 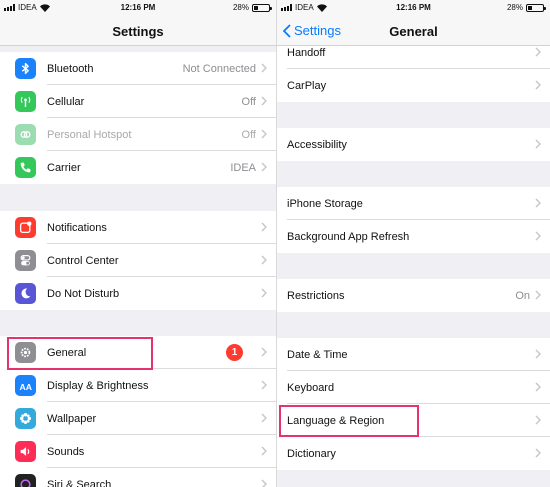 What do you see at coordinates (25, 101) in the screenshot?
I see `cellular-icon` at bounding box center [25, 101].